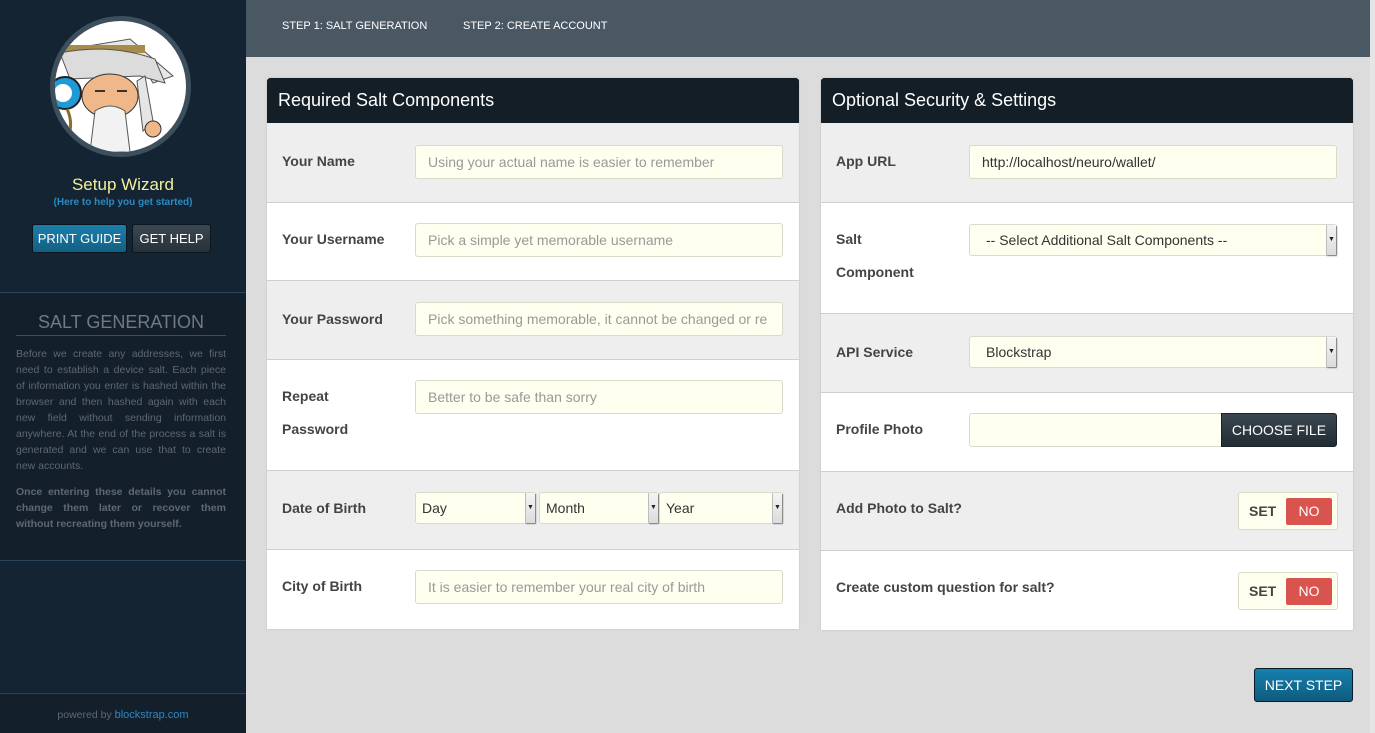 The width and height of the screenshot is (1375, 733). Describe the element at coordinates (849, 239) in the screenshot. I see `salt-component-label-1: Salt` at that location.